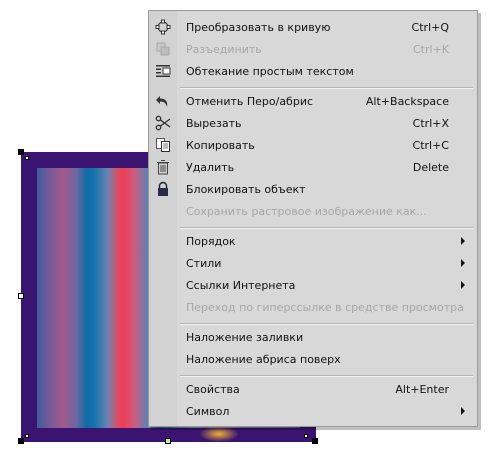  I want to click on selection-handle-bottom-left, so click(21, 441).